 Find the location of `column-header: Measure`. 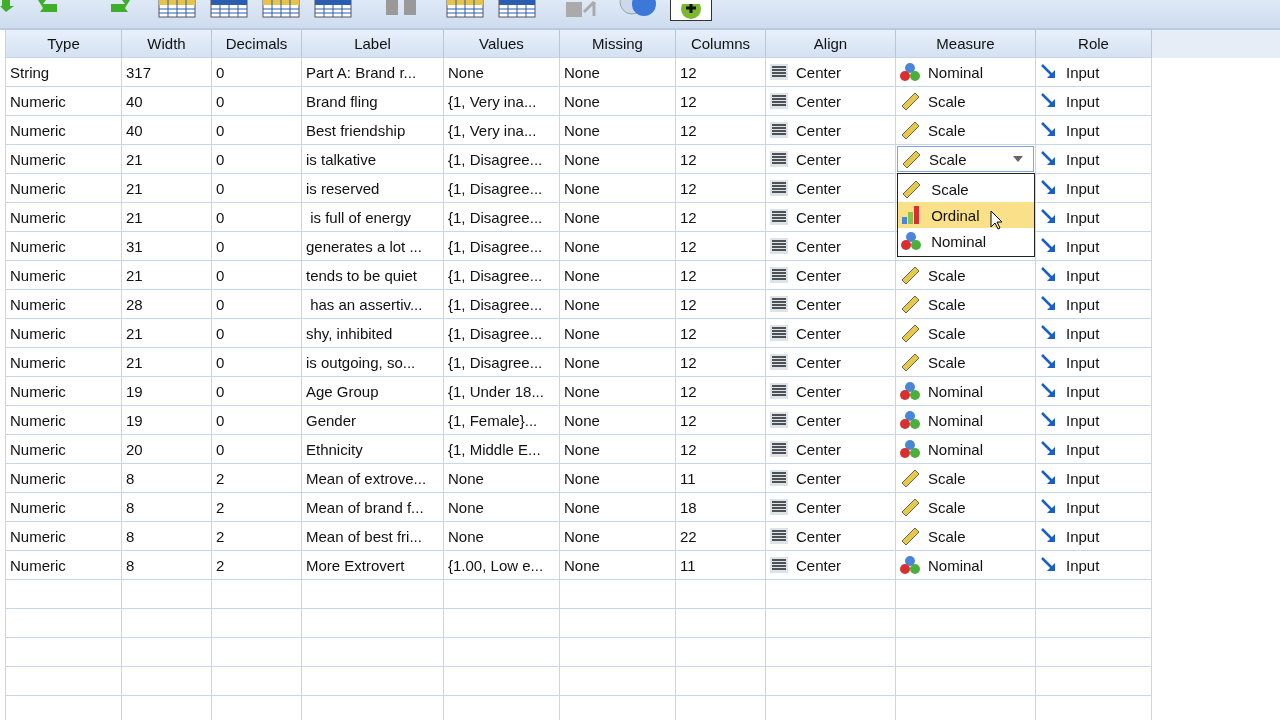

column-header: Measure is located at coordinates (966, 44).